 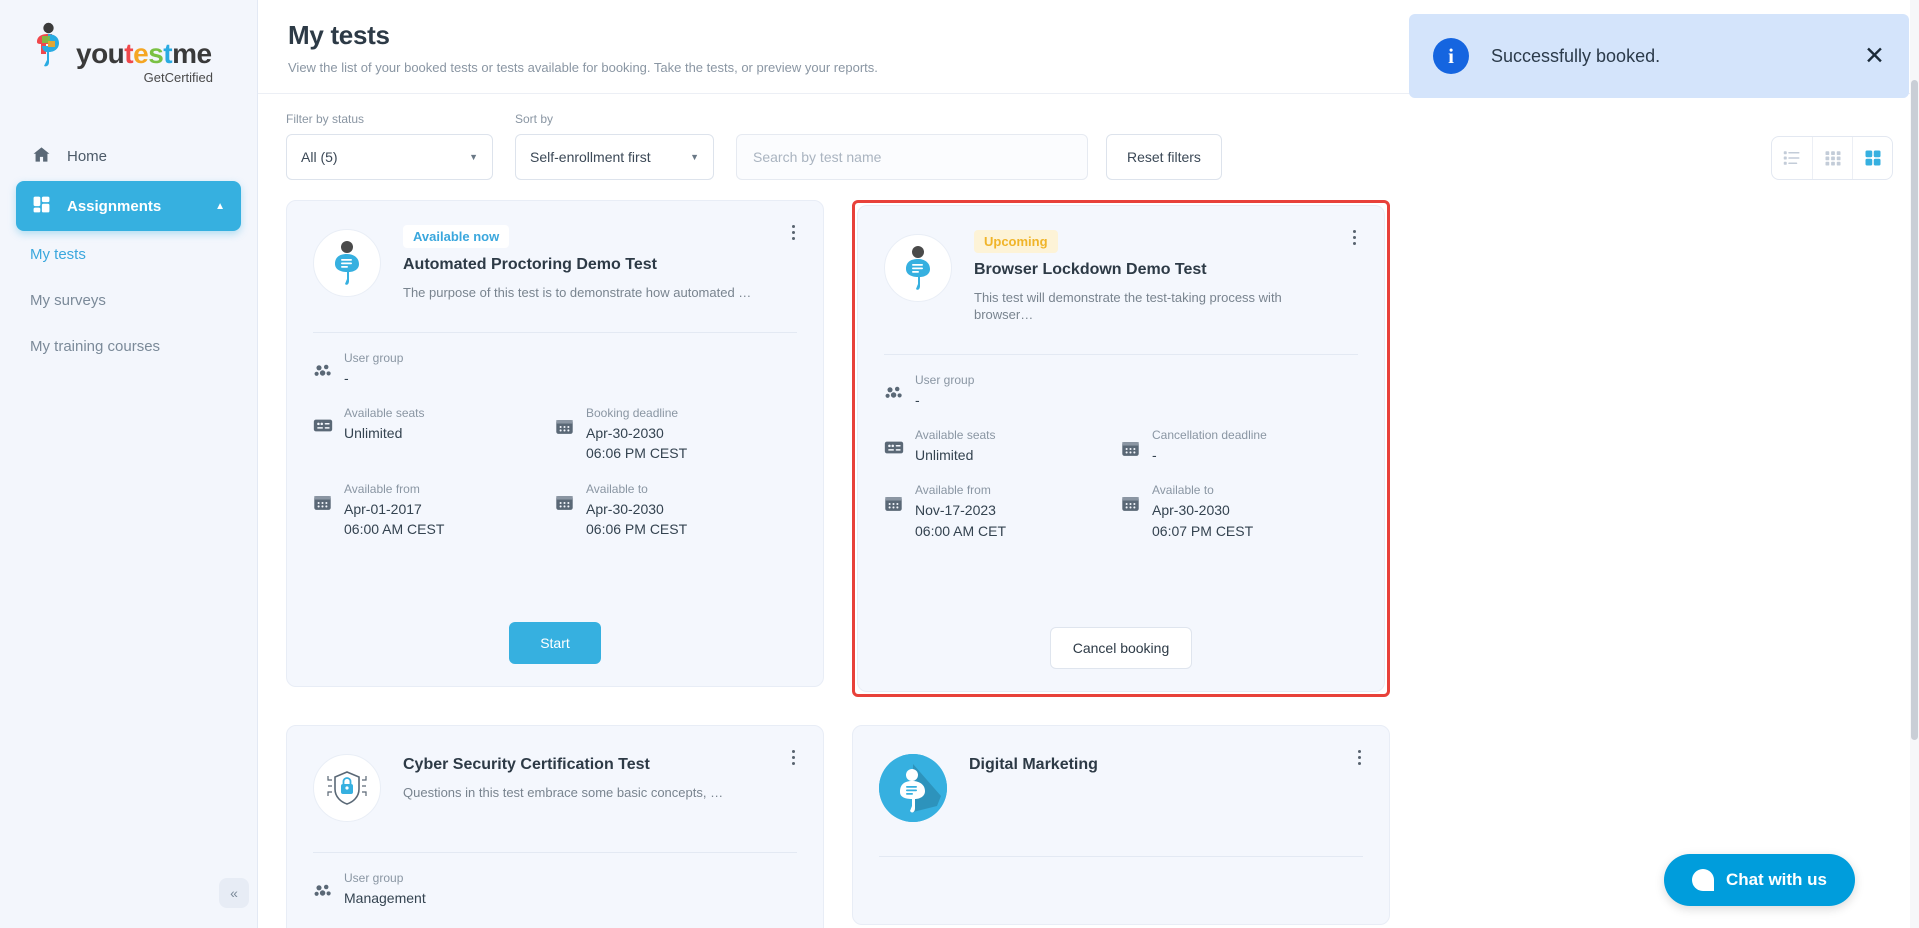 I want to click on reset-filters-button: Reset filters, so click(x=1164, y=157).